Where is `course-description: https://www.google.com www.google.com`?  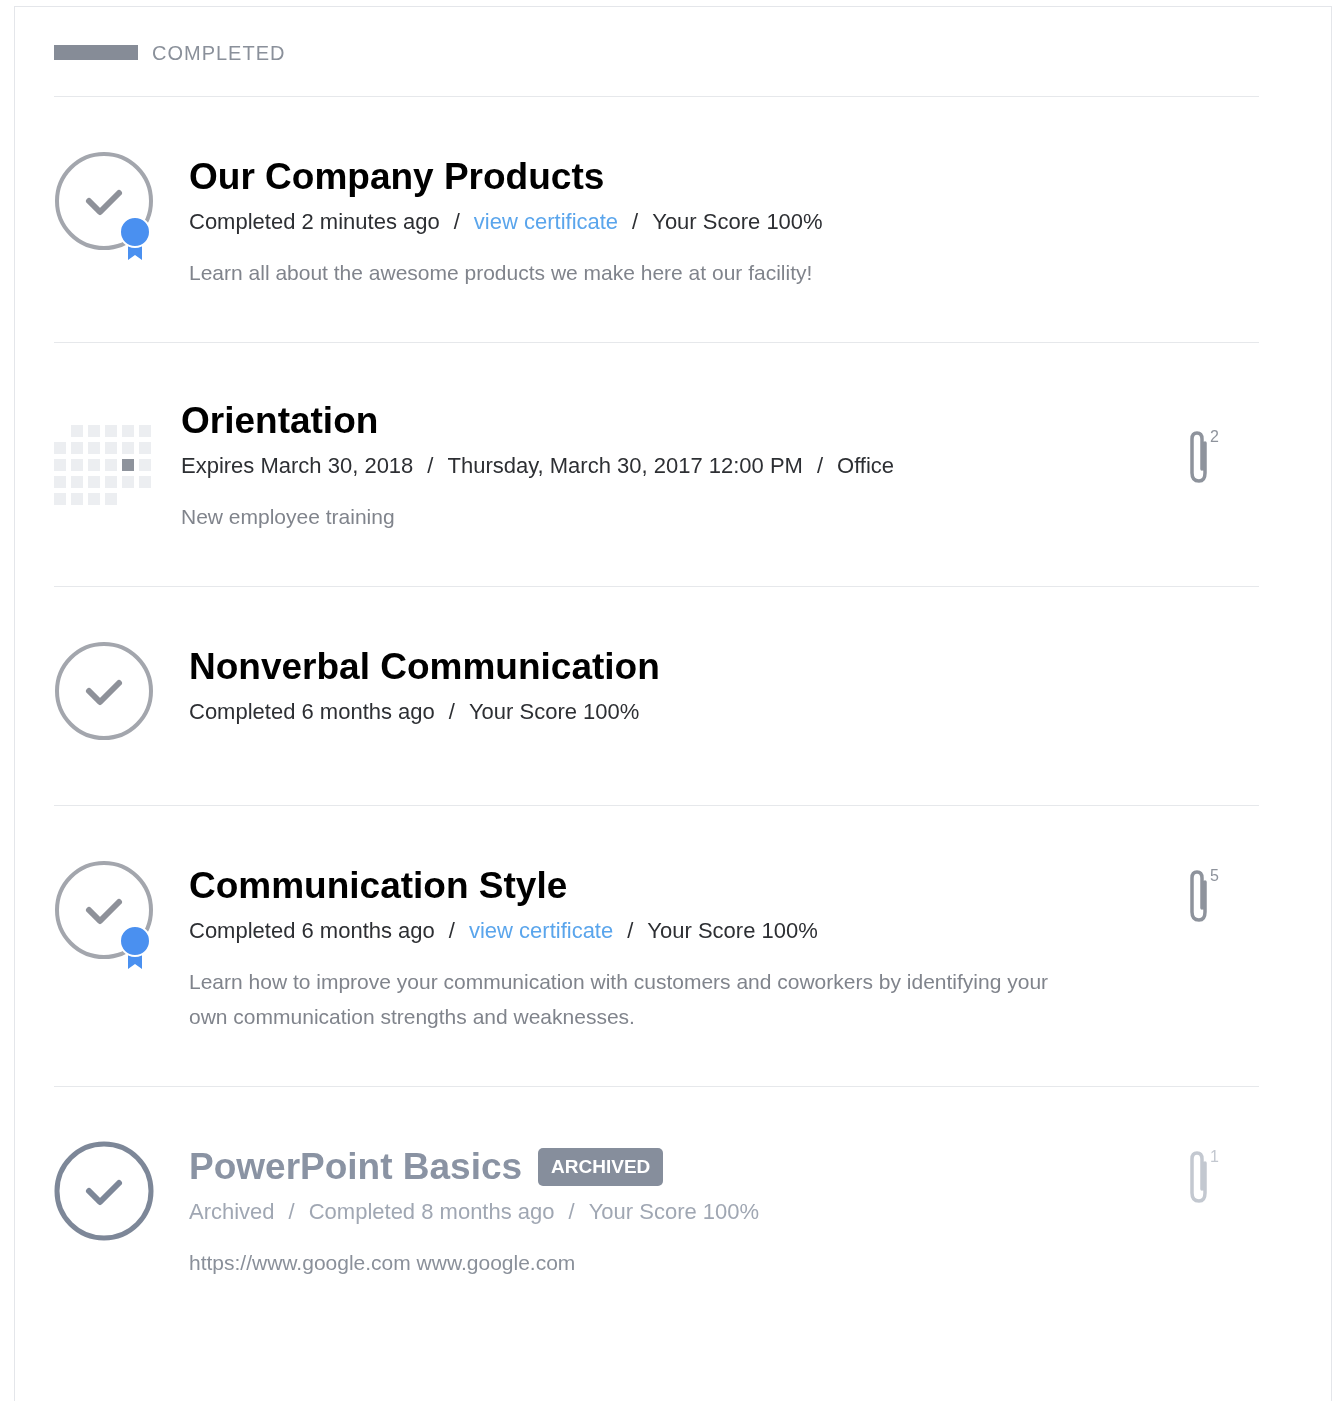
course-description: https://www.google.com www.google.com is located at coordinates (383, 1263).